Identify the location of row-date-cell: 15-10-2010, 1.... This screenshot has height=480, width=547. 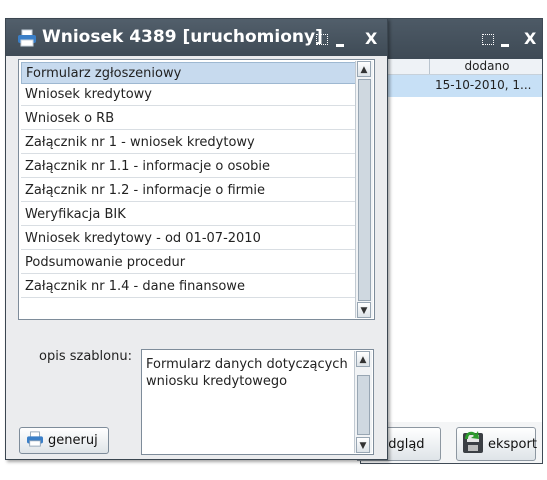
(483, 85).